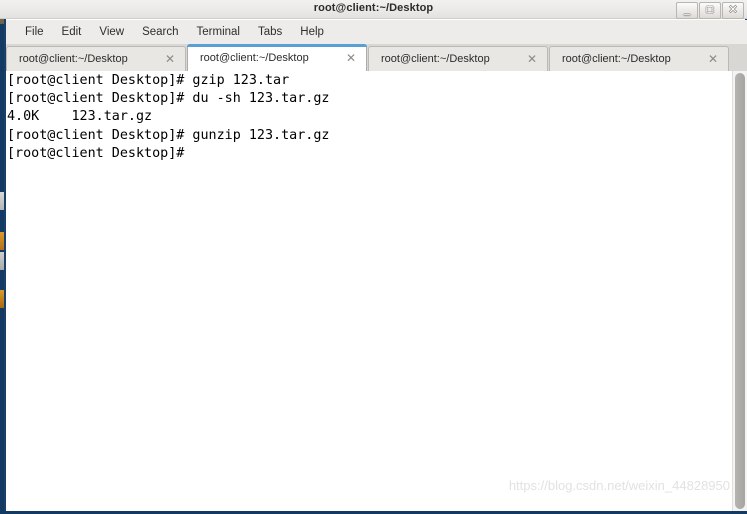 Image resolution: width=747 pixels, height=514 pixels. Describe the element at coordinates (733, 10) in the screenshot. I see `close-button: ✕` at that location.